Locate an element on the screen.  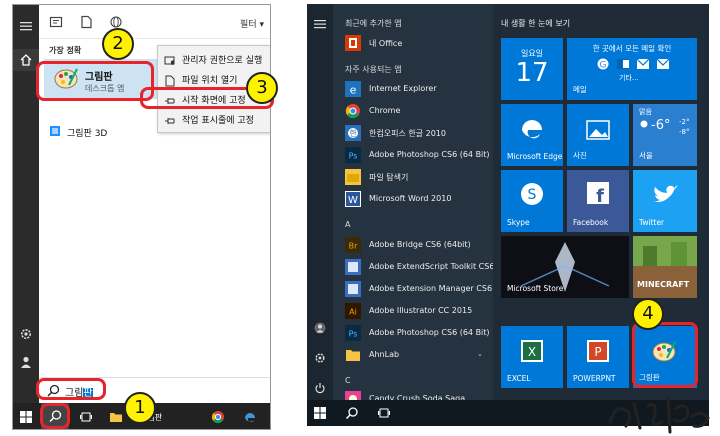
paint3d-result: 그림판 3D is located at coordinates (87, 132).